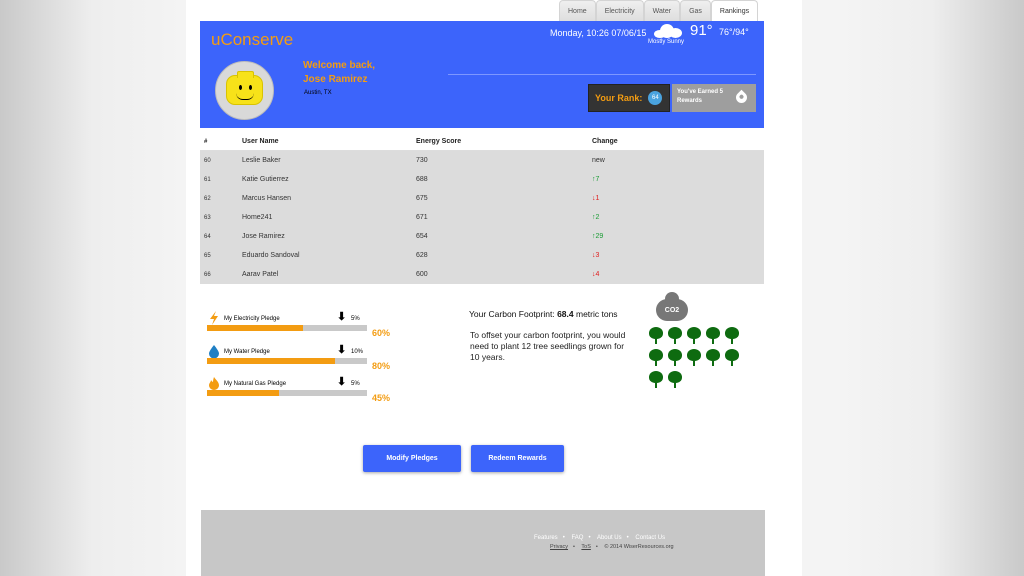 The height and width of the screenshot is (576, 1024). What do you see at coordinates (609, 538) in the screenshot?
I see `footer-link-about: About Us` at bounding box center [609, 538].